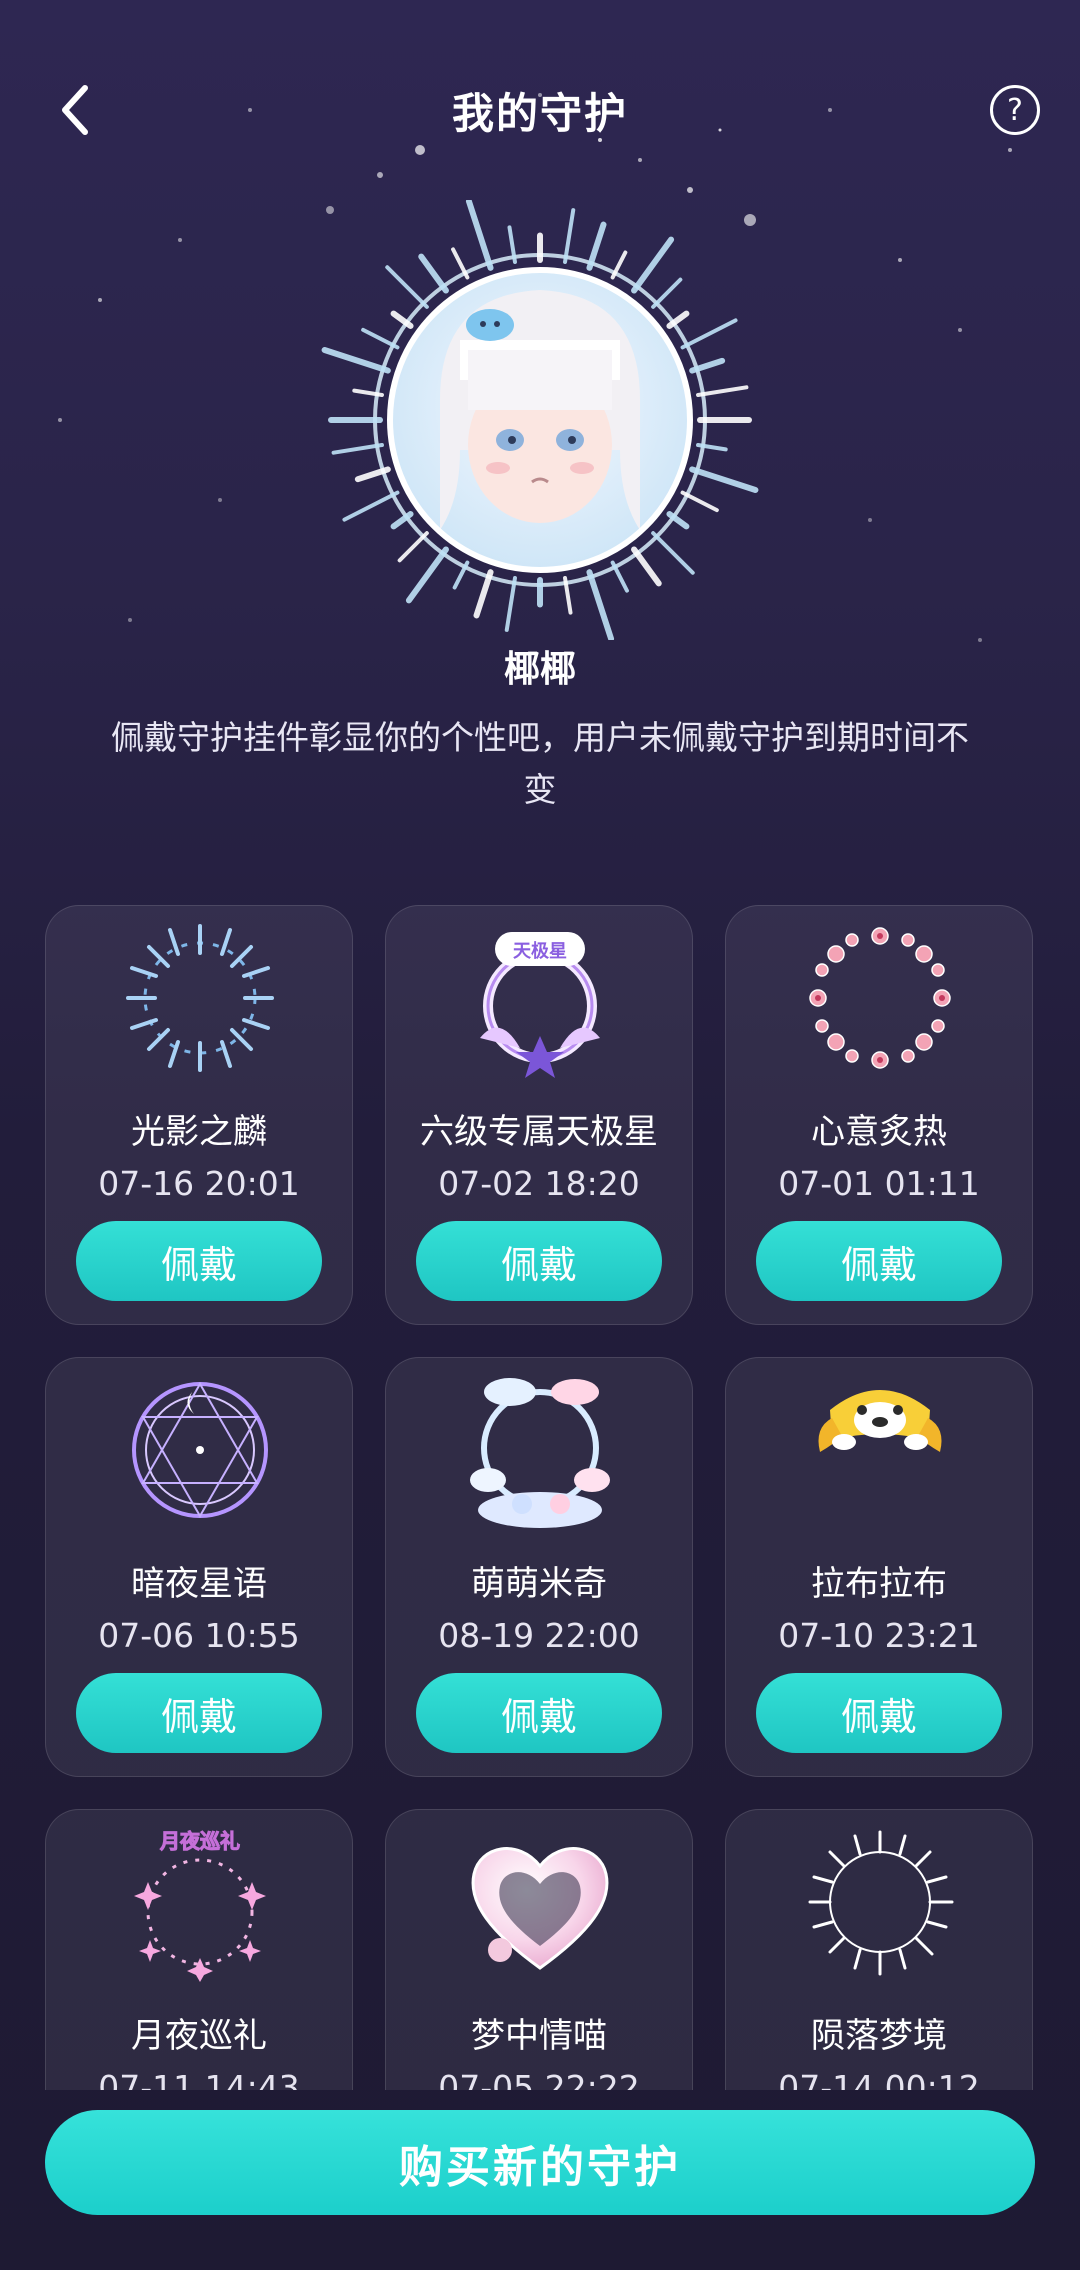 The image size is (1080, 2270). I want to click on guard-expiry: 07-06 10:55, so click(199, 1635).